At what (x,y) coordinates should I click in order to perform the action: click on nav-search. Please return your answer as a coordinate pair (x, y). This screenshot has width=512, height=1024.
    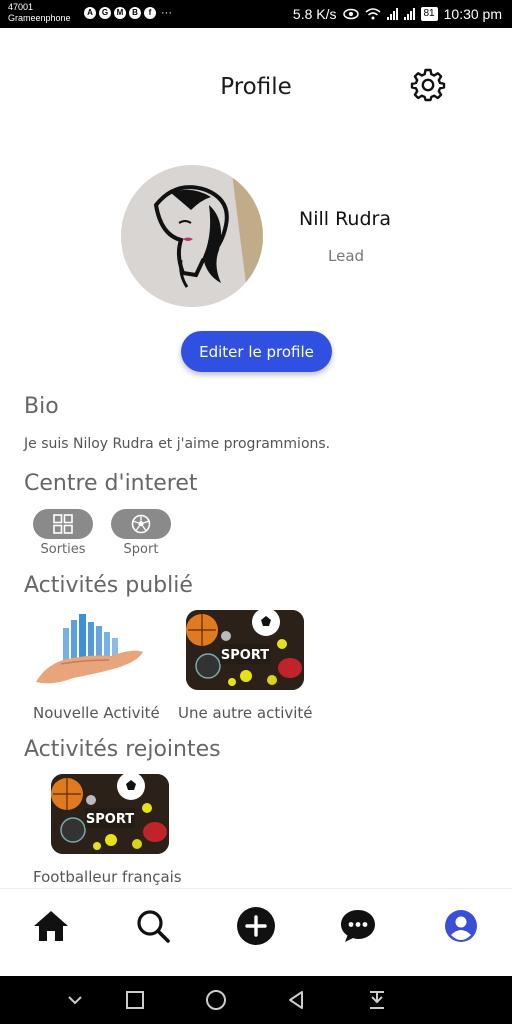
    Looking at the image, I should click on (153, 926).